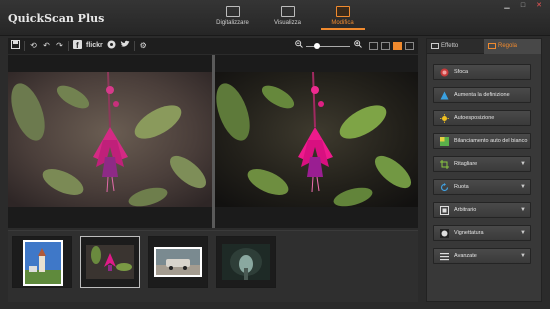 This screenshot has width=550, height=309. What do you see at coordinates (357, 46) in the screenshot?
I see `zoom-in-icon` at bounding box center [357, 46].